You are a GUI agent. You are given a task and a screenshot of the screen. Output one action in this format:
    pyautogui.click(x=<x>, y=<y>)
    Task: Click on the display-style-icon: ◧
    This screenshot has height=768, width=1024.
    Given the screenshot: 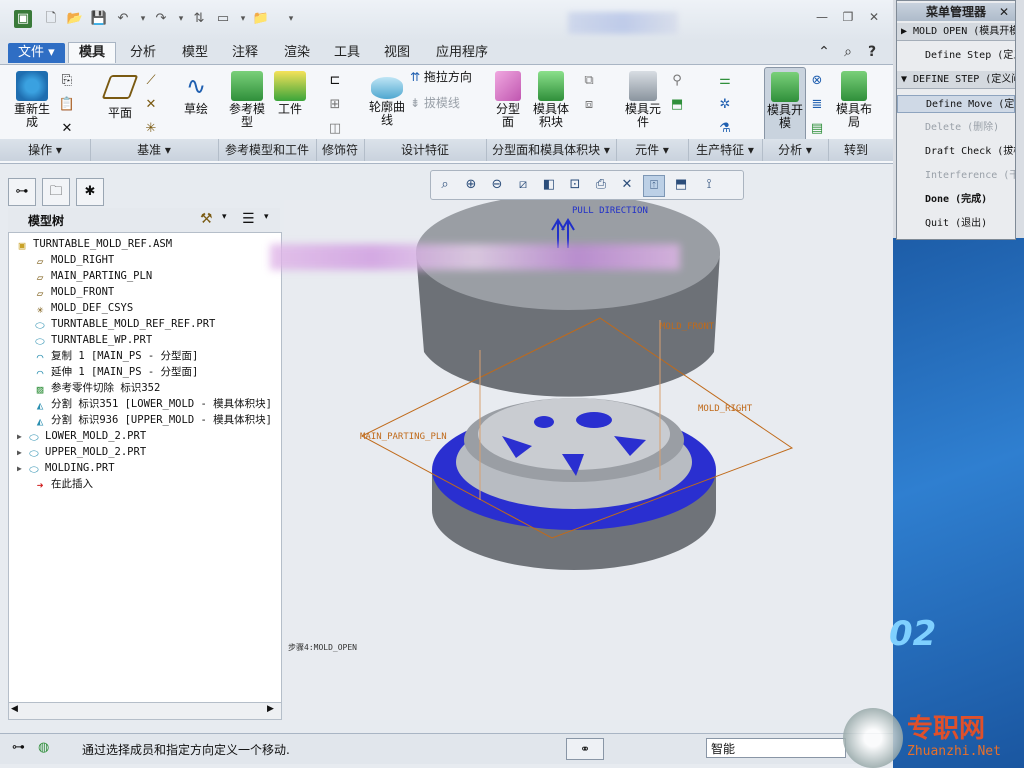 What is the action you would take?
    pyautogui.click(x=549, y=185)
    